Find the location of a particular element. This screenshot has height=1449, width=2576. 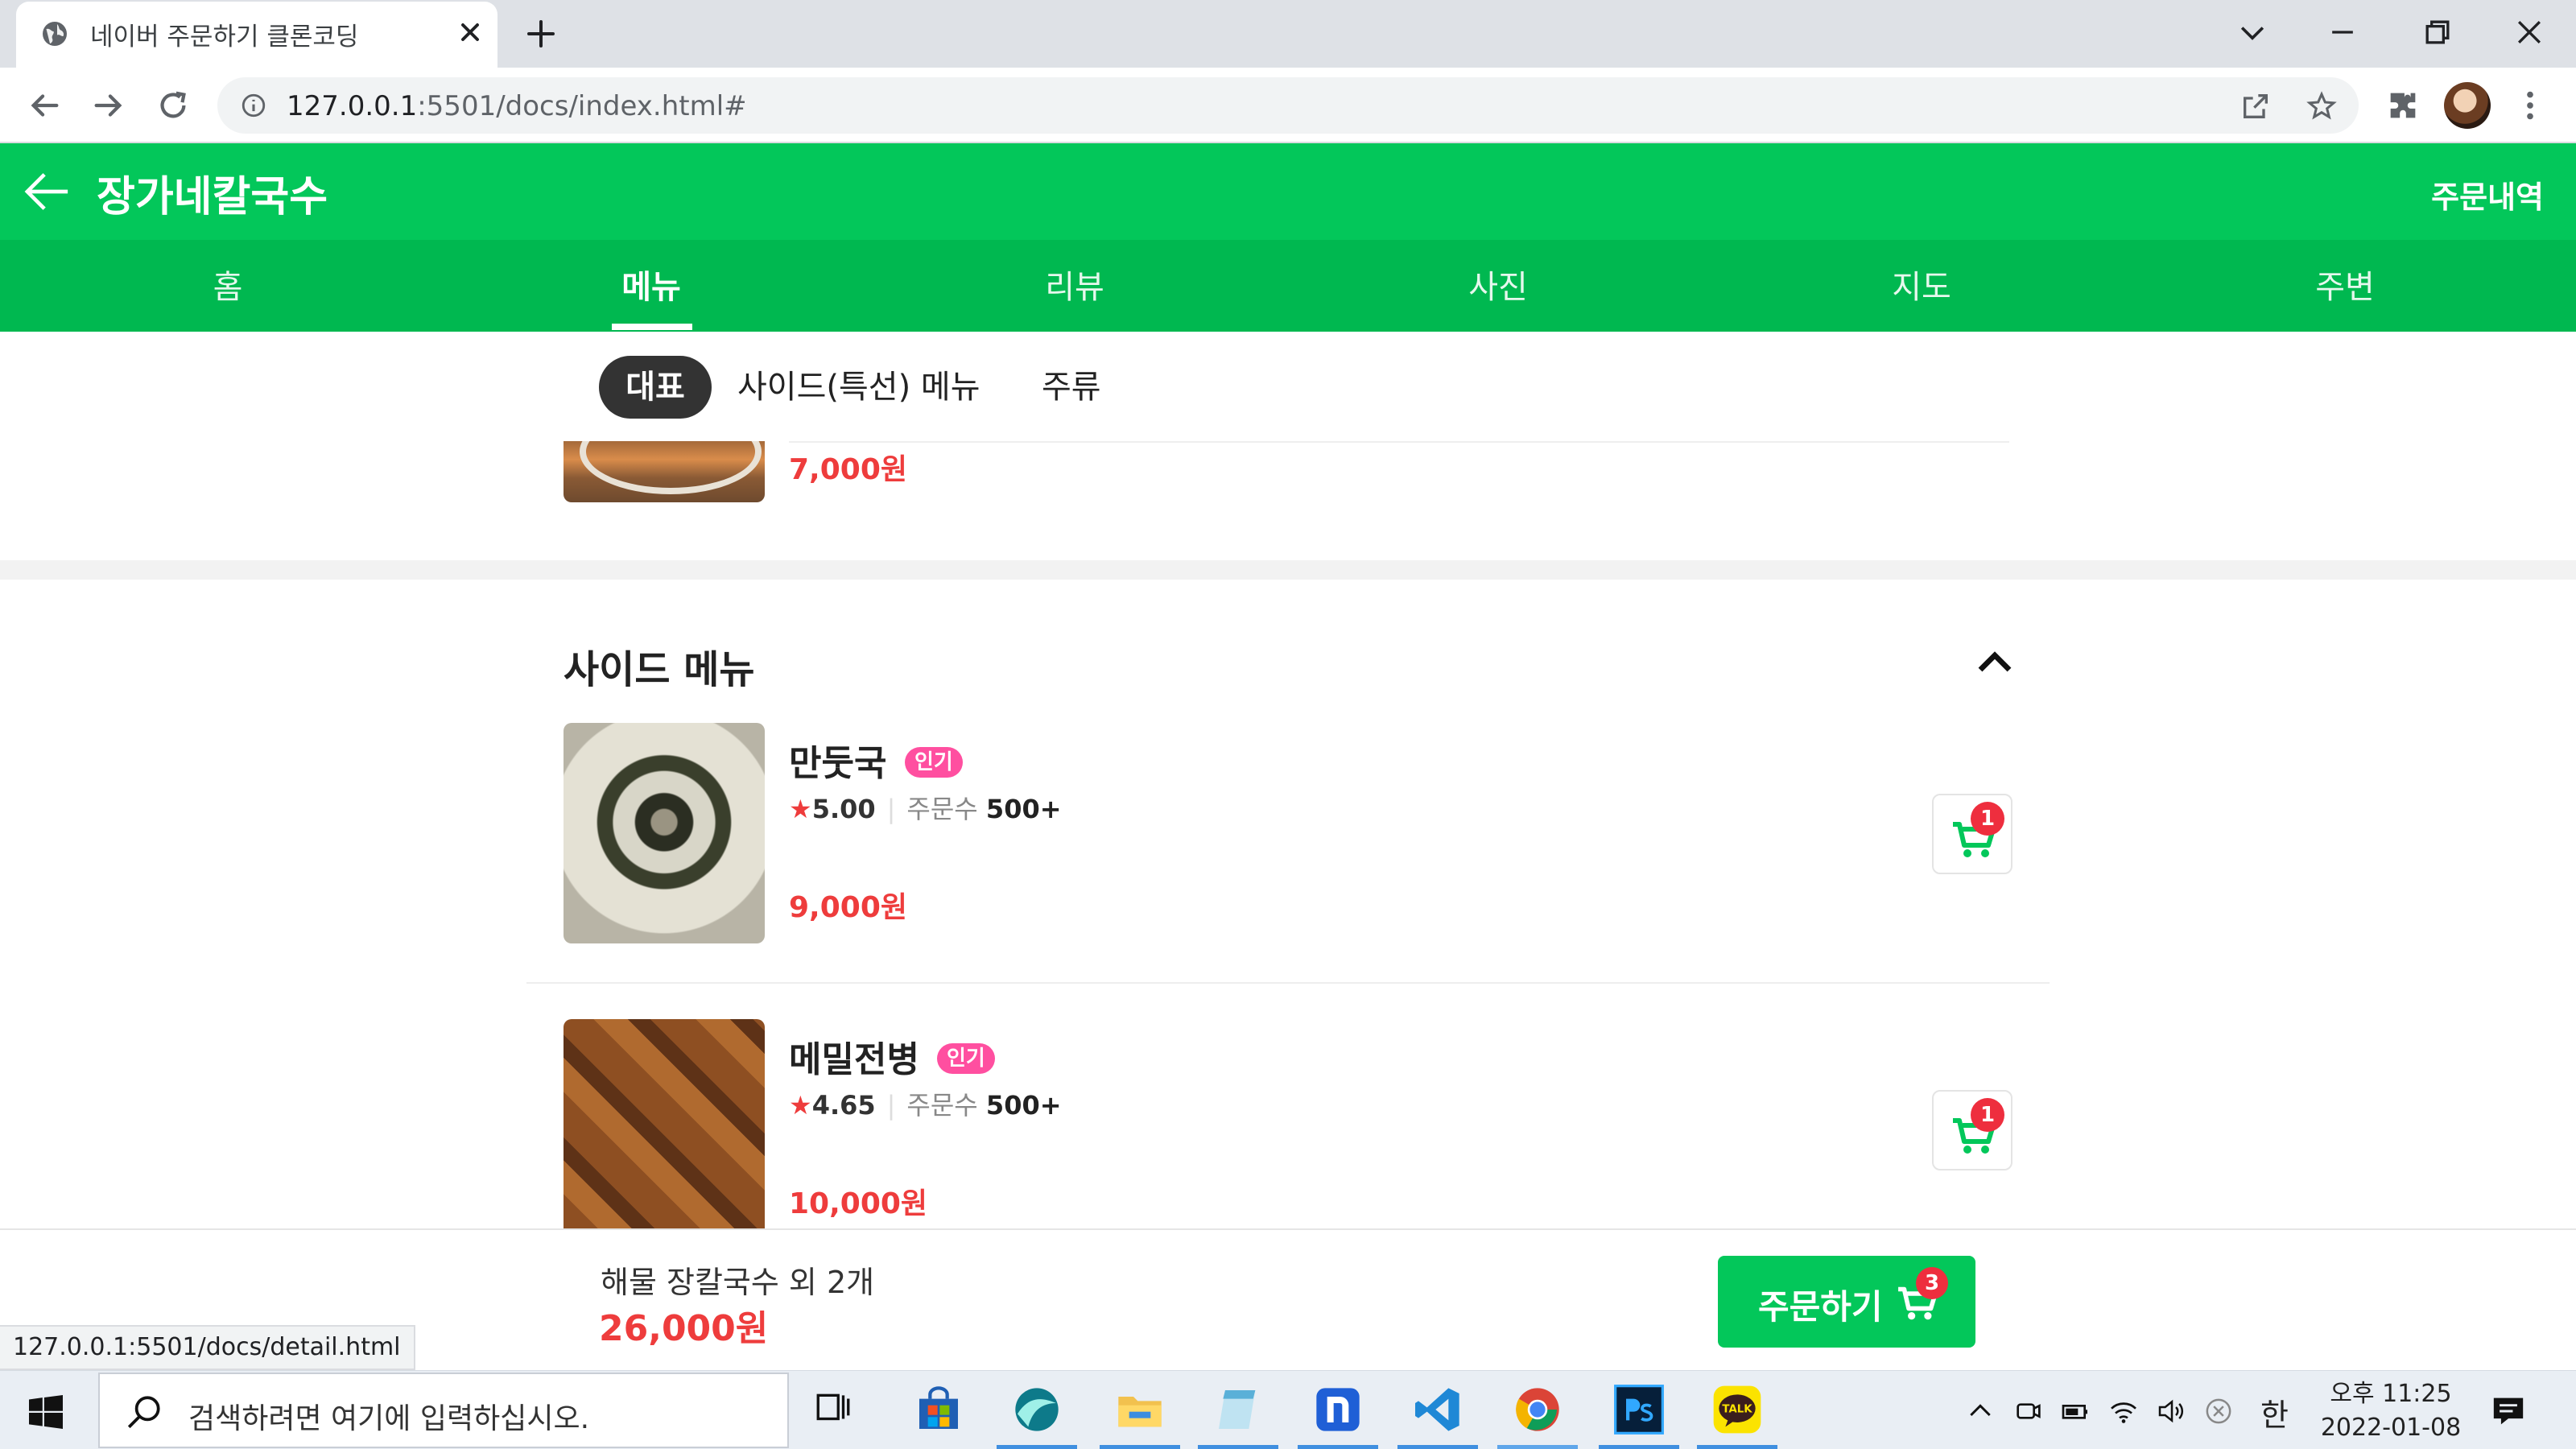

notepad-icon is located at coordinates (1238, 1409).